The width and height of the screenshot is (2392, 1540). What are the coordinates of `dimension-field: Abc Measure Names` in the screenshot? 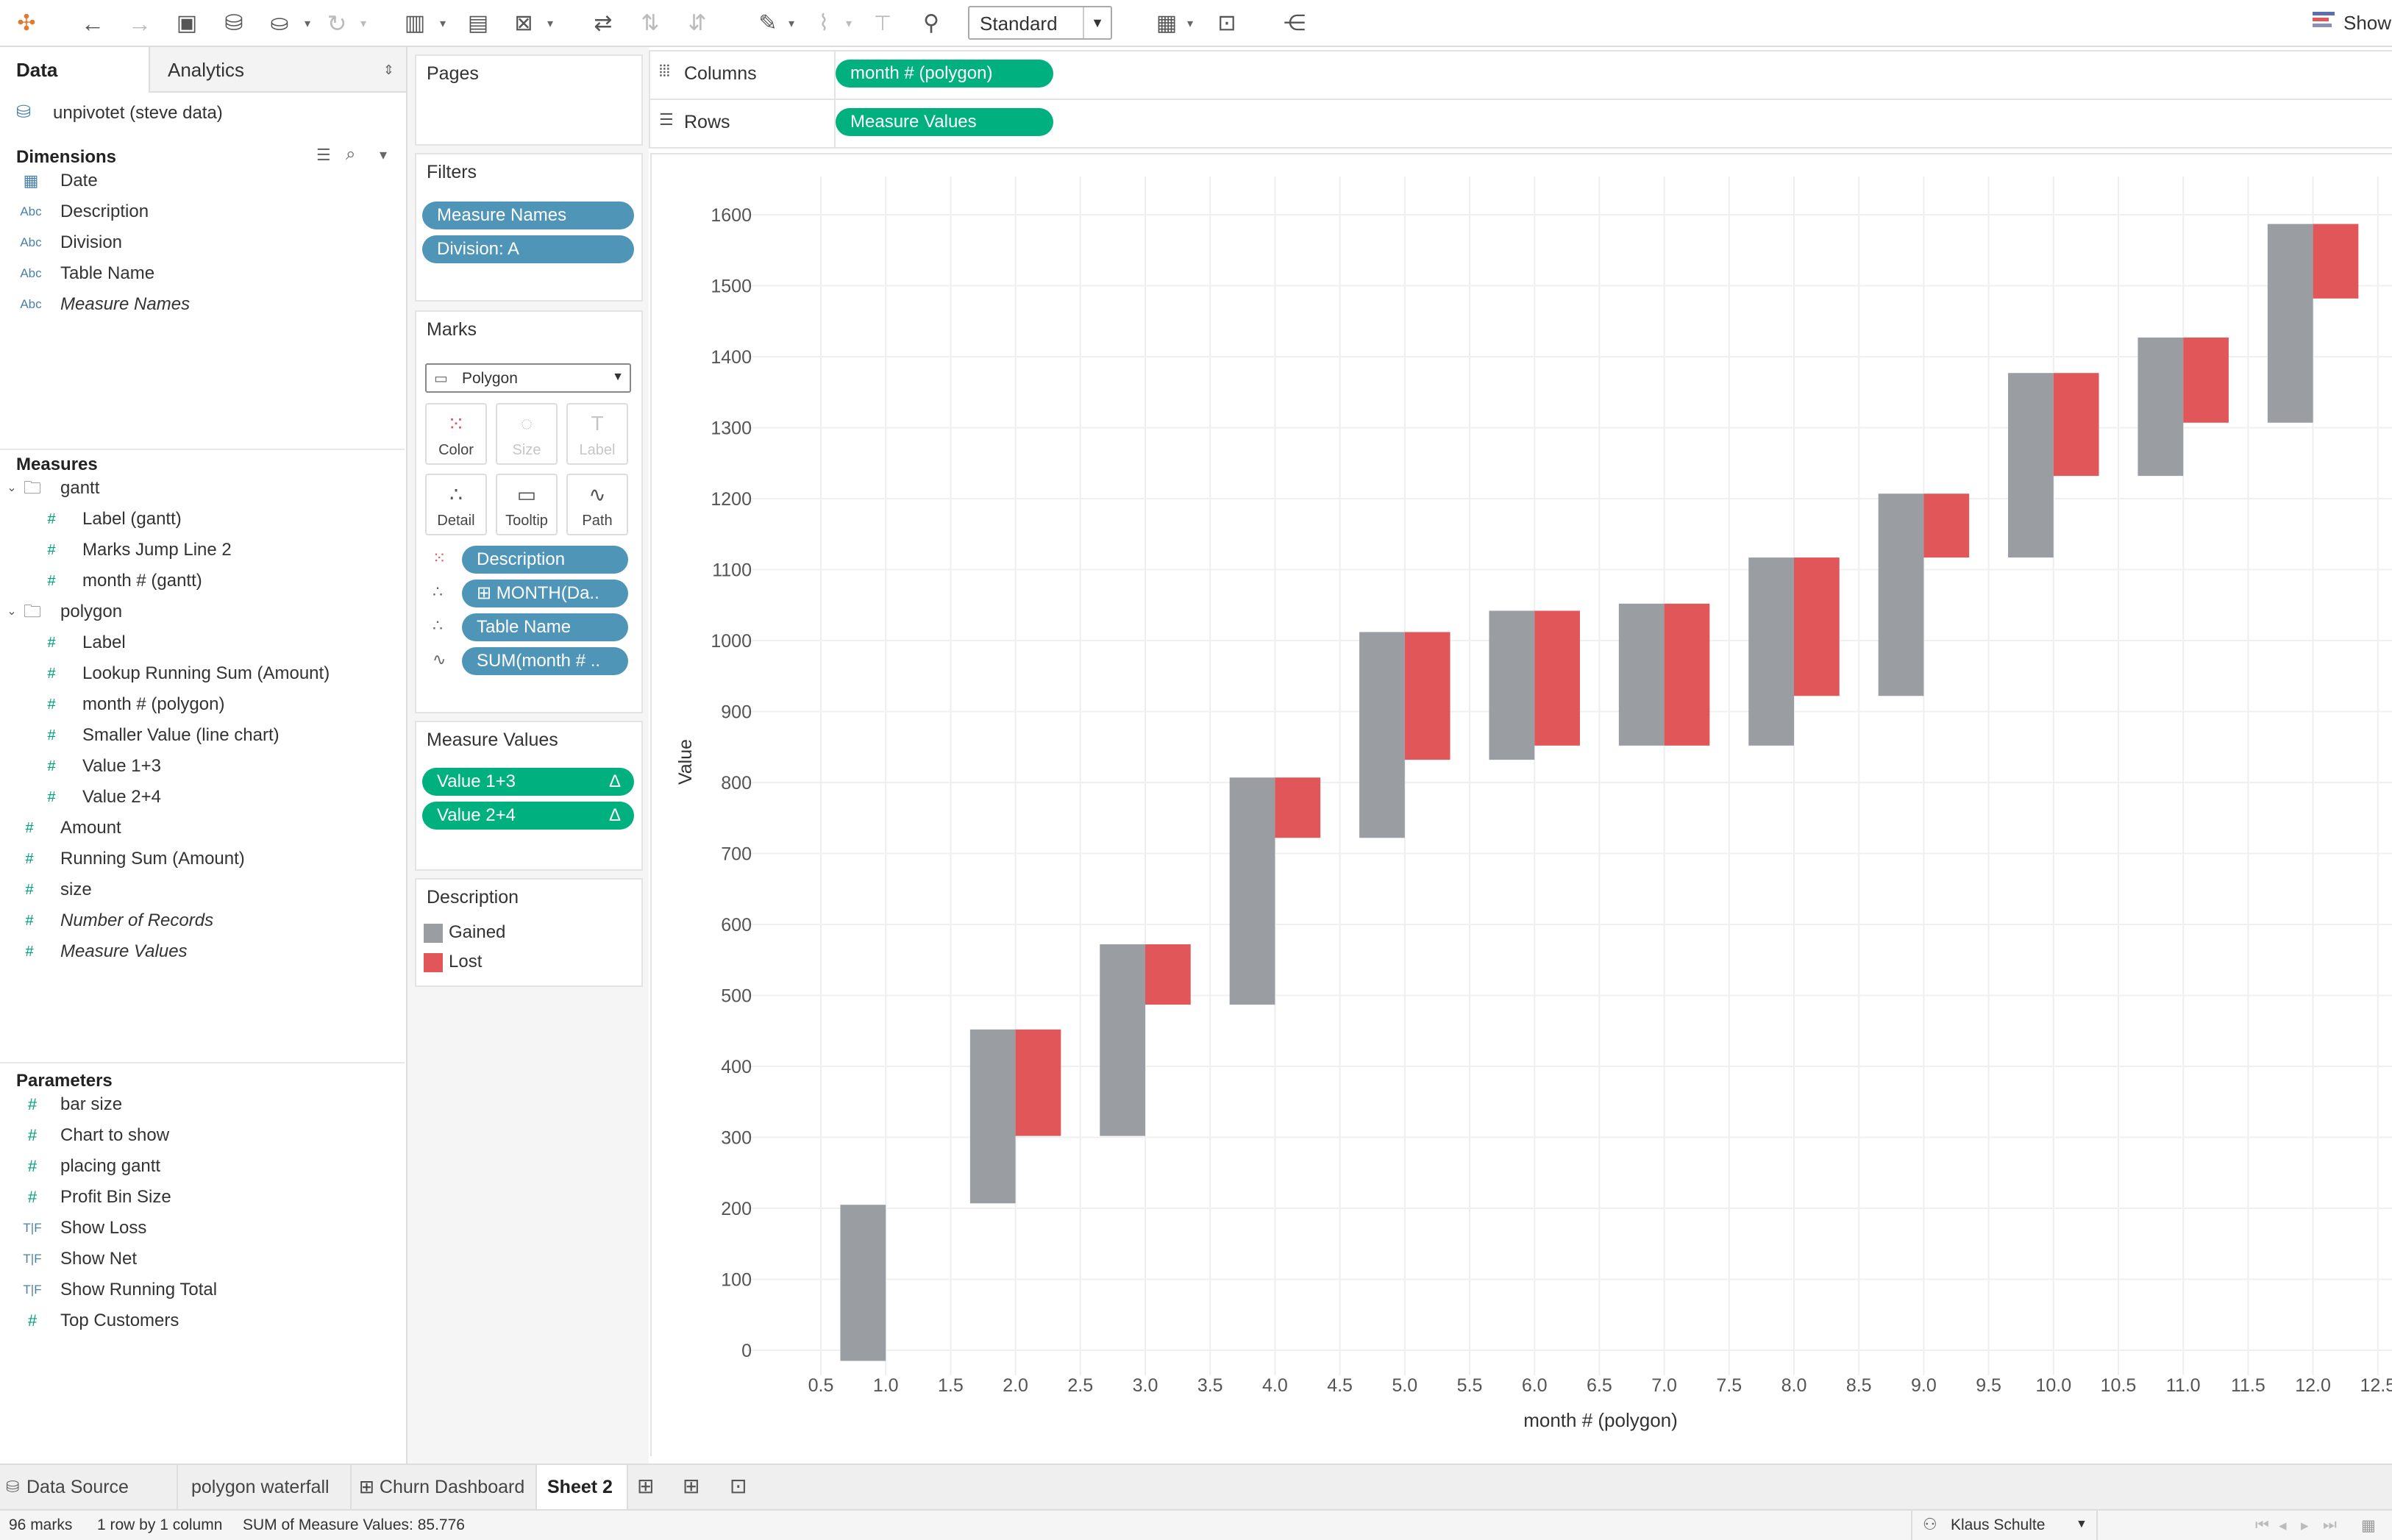 It's located at (203, 304).